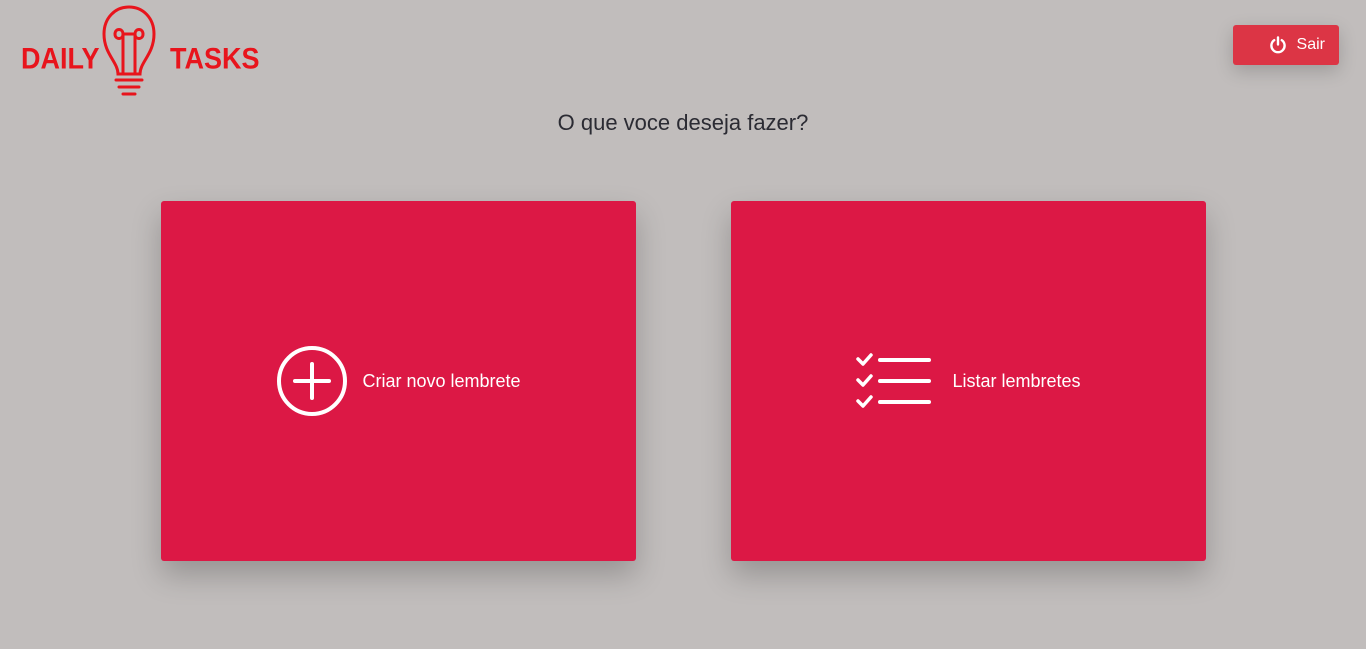 This screenshot has width=1366, height=649. Describe the element at coordinates (1310, 44) in the screenshot. I see `exit-button-label: Sair` at that location.